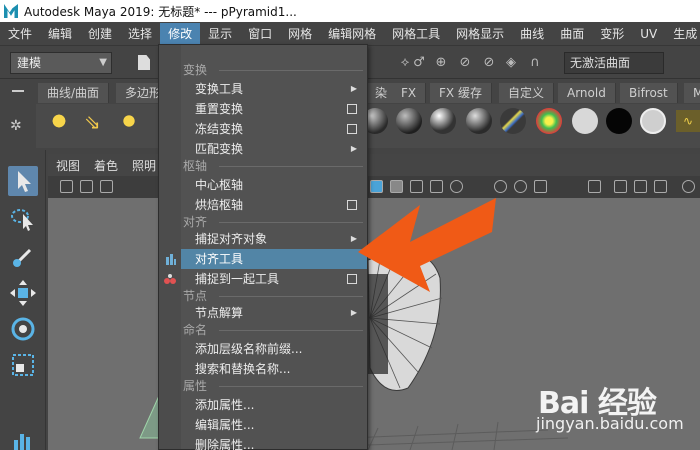 This screenshot has height=450, width=700. I want to click on tab-fx: FX, so click(409, 93).